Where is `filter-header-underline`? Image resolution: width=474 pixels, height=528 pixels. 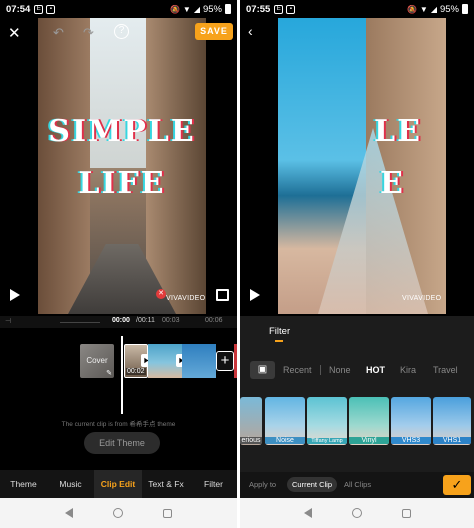
filter-header-underline is located at coordinates (279, 341).